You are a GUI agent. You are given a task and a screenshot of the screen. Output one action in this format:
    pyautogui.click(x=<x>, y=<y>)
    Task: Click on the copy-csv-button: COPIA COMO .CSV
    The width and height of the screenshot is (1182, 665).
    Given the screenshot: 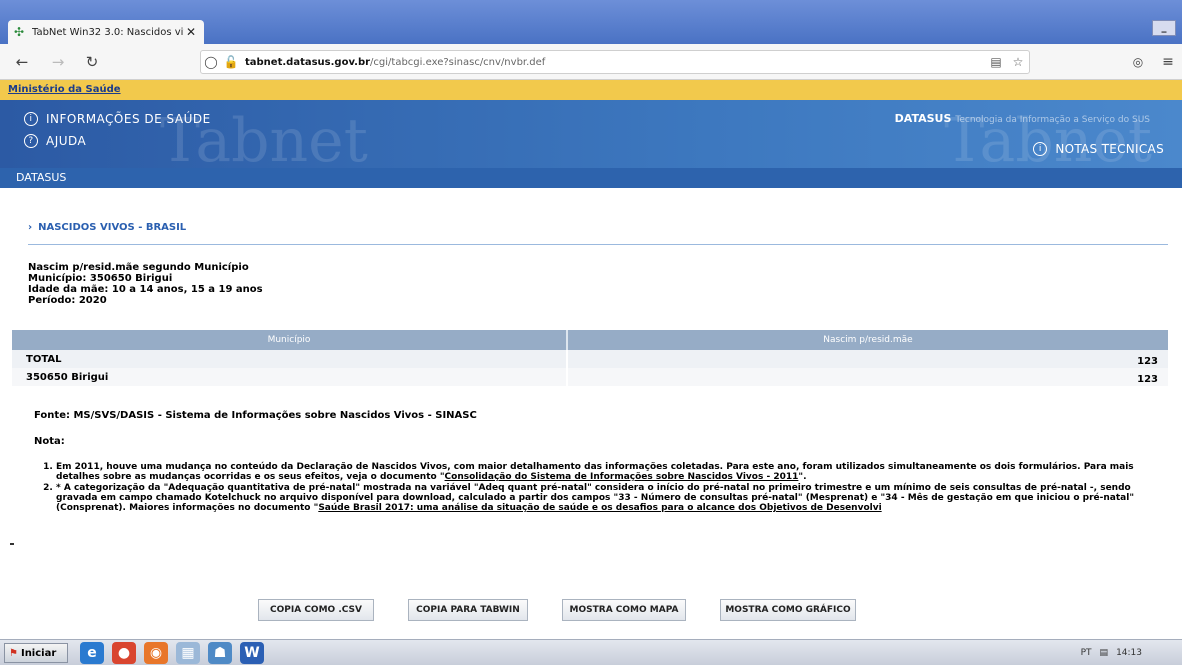 What is the action you would take?
    pyautogui.click(x=316, y=610)
    